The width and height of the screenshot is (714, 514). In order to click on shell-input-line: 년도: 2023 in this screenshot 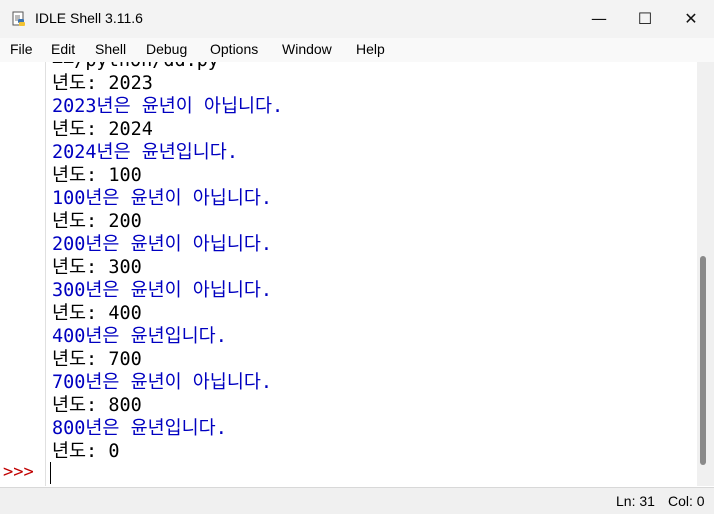, I will do `click(102, 83)`.